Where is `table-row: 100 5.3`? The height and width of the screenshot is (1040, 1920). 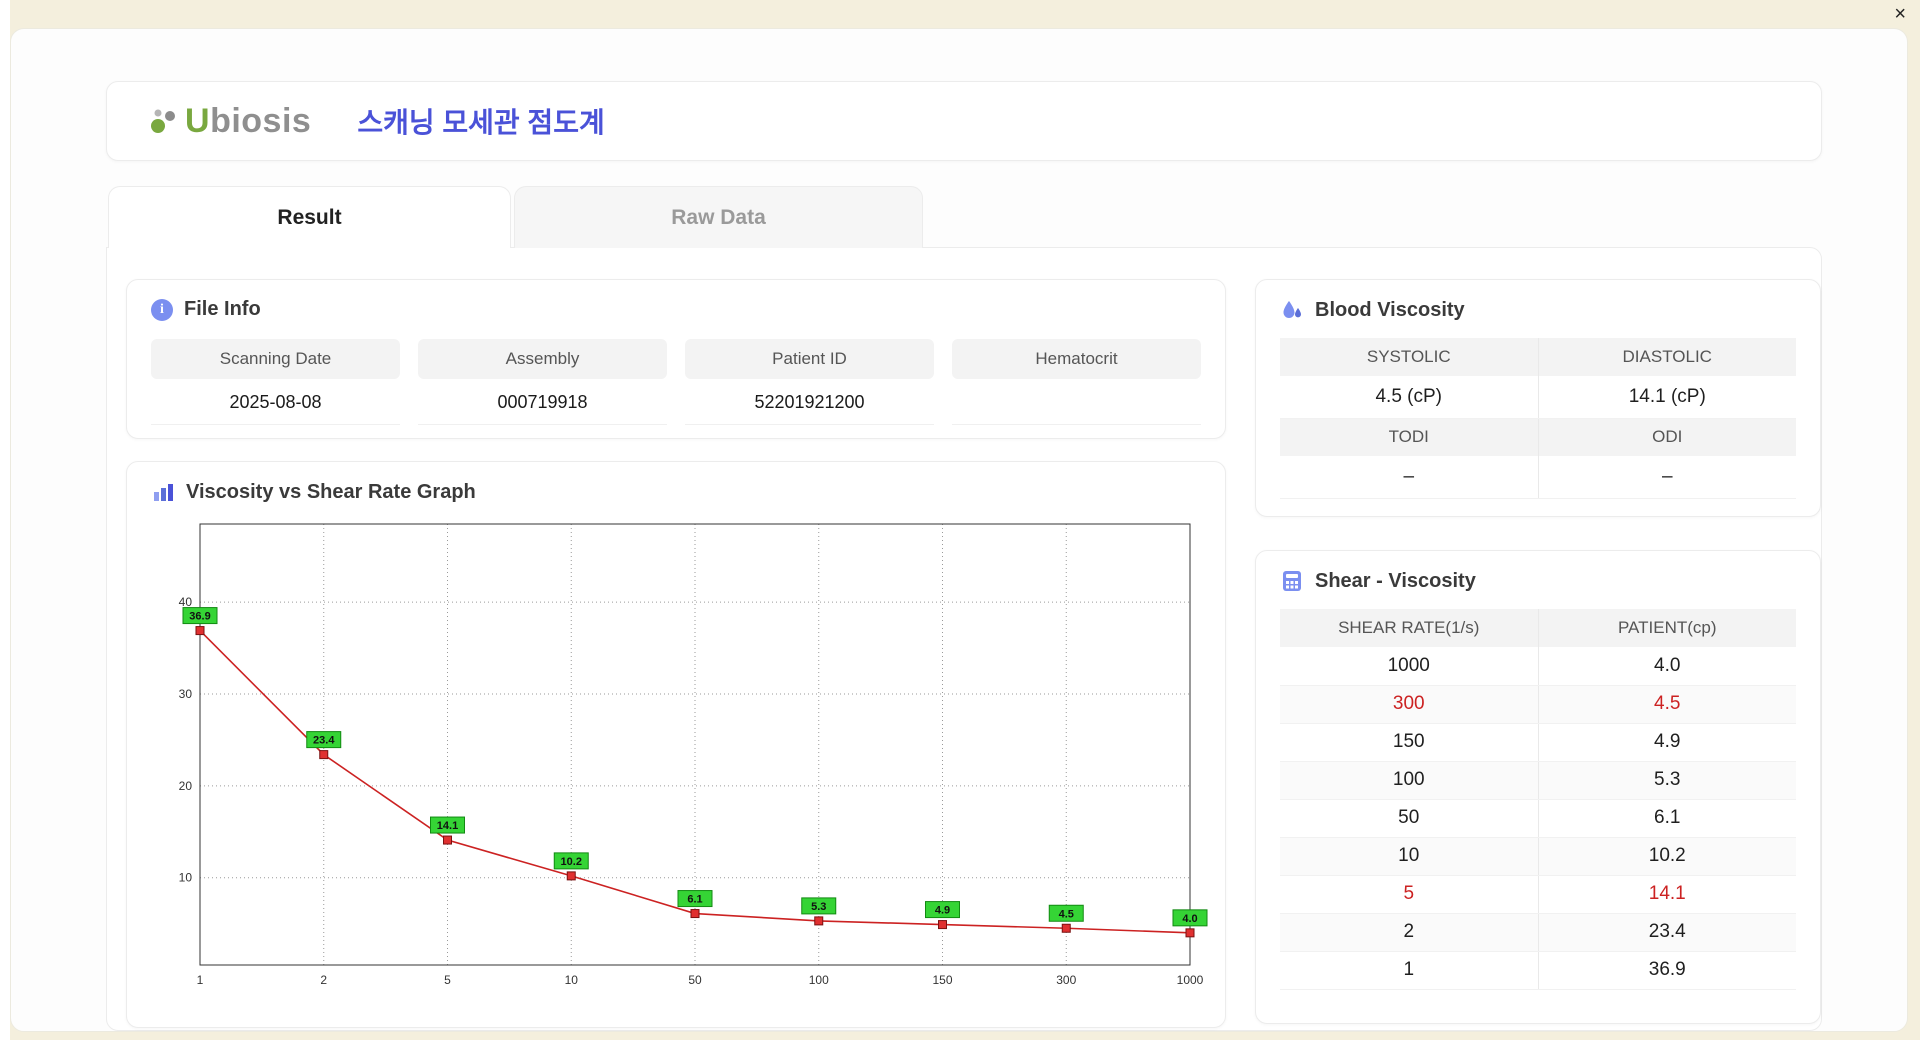
table-row: 100 5.3 is located at coordinates (1538, 780).